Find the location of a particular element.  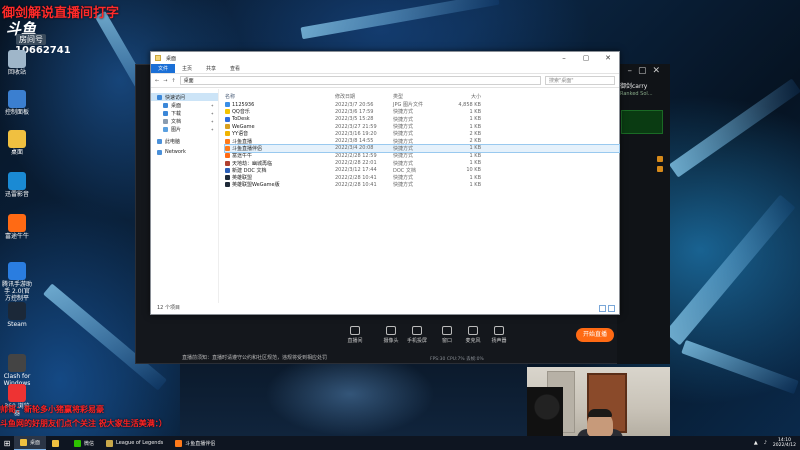

file-date: 2022/3/6 17:59 is located at coordinates (354, 111).